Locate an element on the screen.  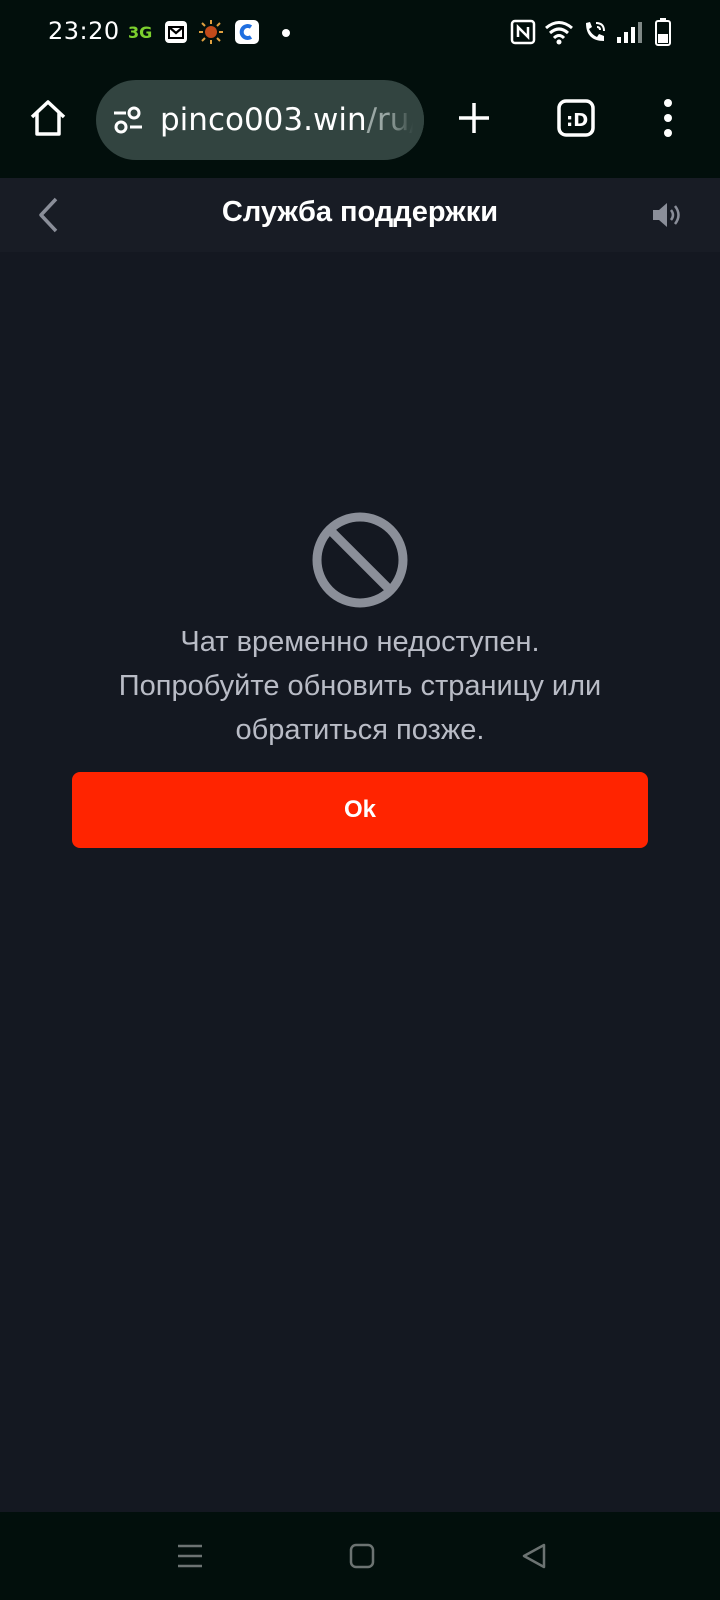
page-header: Служба поддержки is located at coordinates (360, 215).